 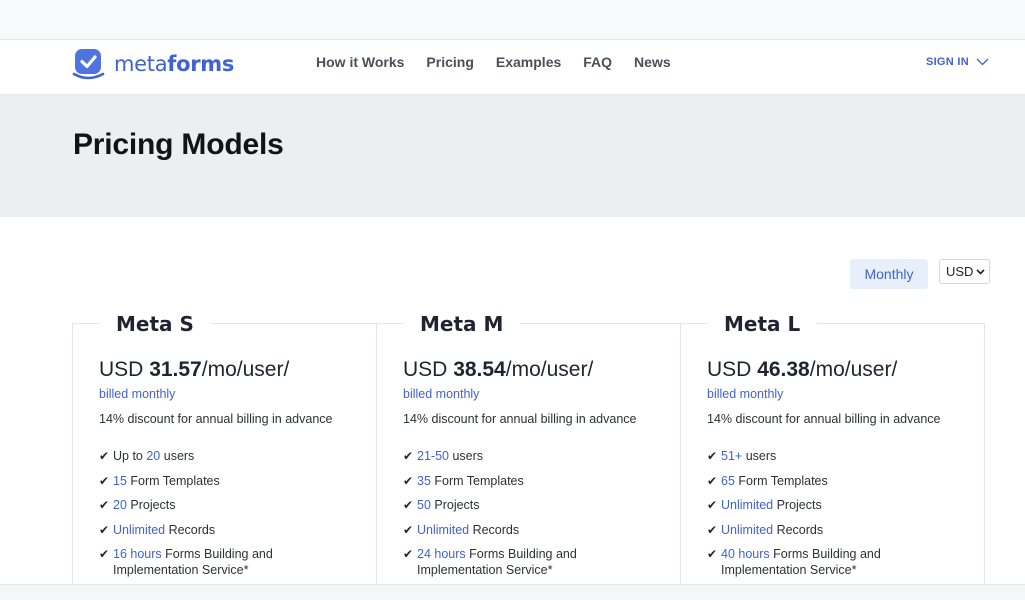 I want to click on nav-link-how-it-works: How it Works, so click(x=360, y=62).